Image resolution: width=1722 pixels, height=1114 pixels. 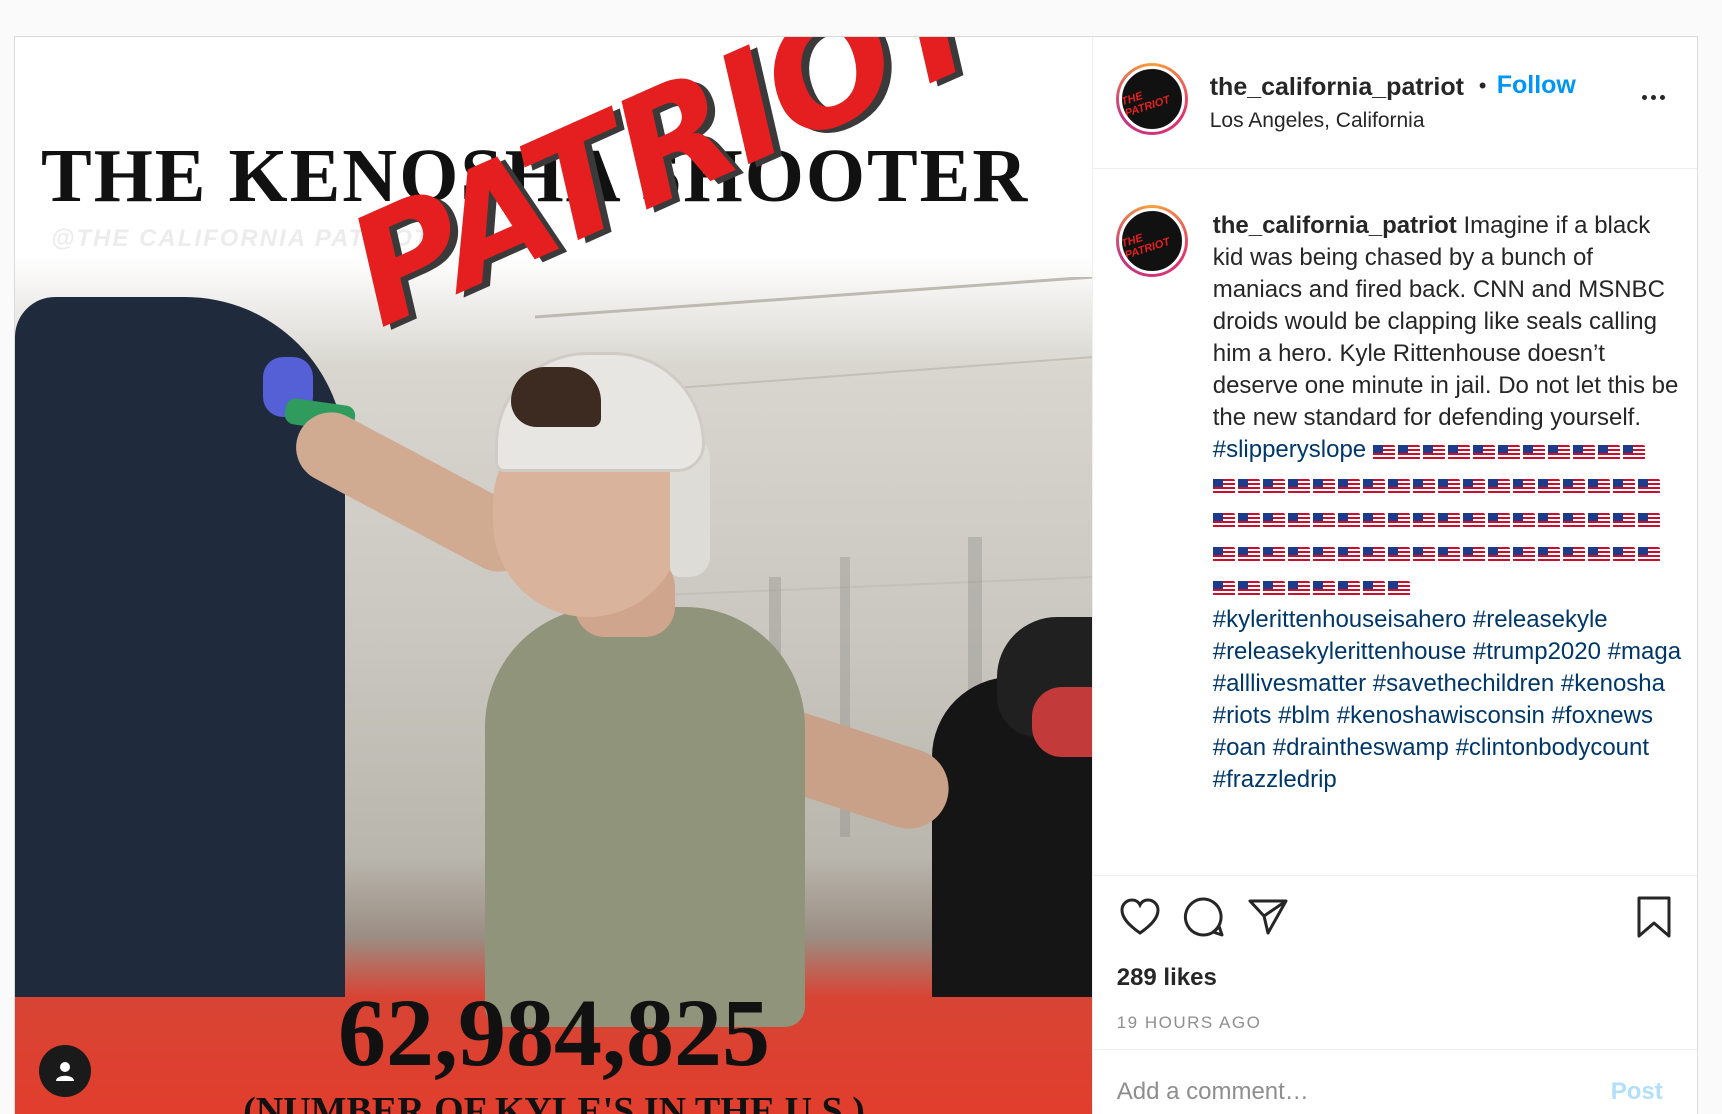 I want to click on post-comment-button: Post, so click(x=1637, y=1092).